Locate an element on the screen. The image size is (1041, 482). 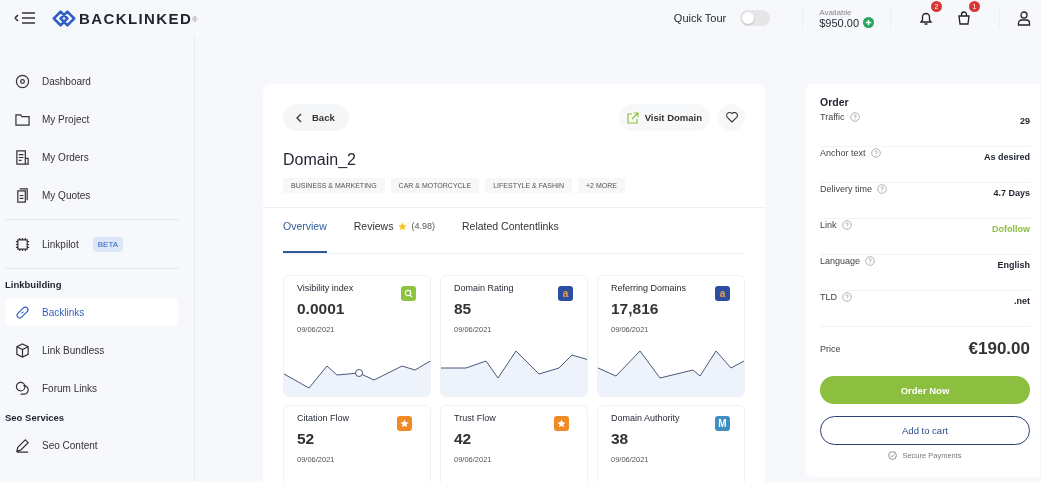
metric-value: 38 is located at coordinates (620, 439).